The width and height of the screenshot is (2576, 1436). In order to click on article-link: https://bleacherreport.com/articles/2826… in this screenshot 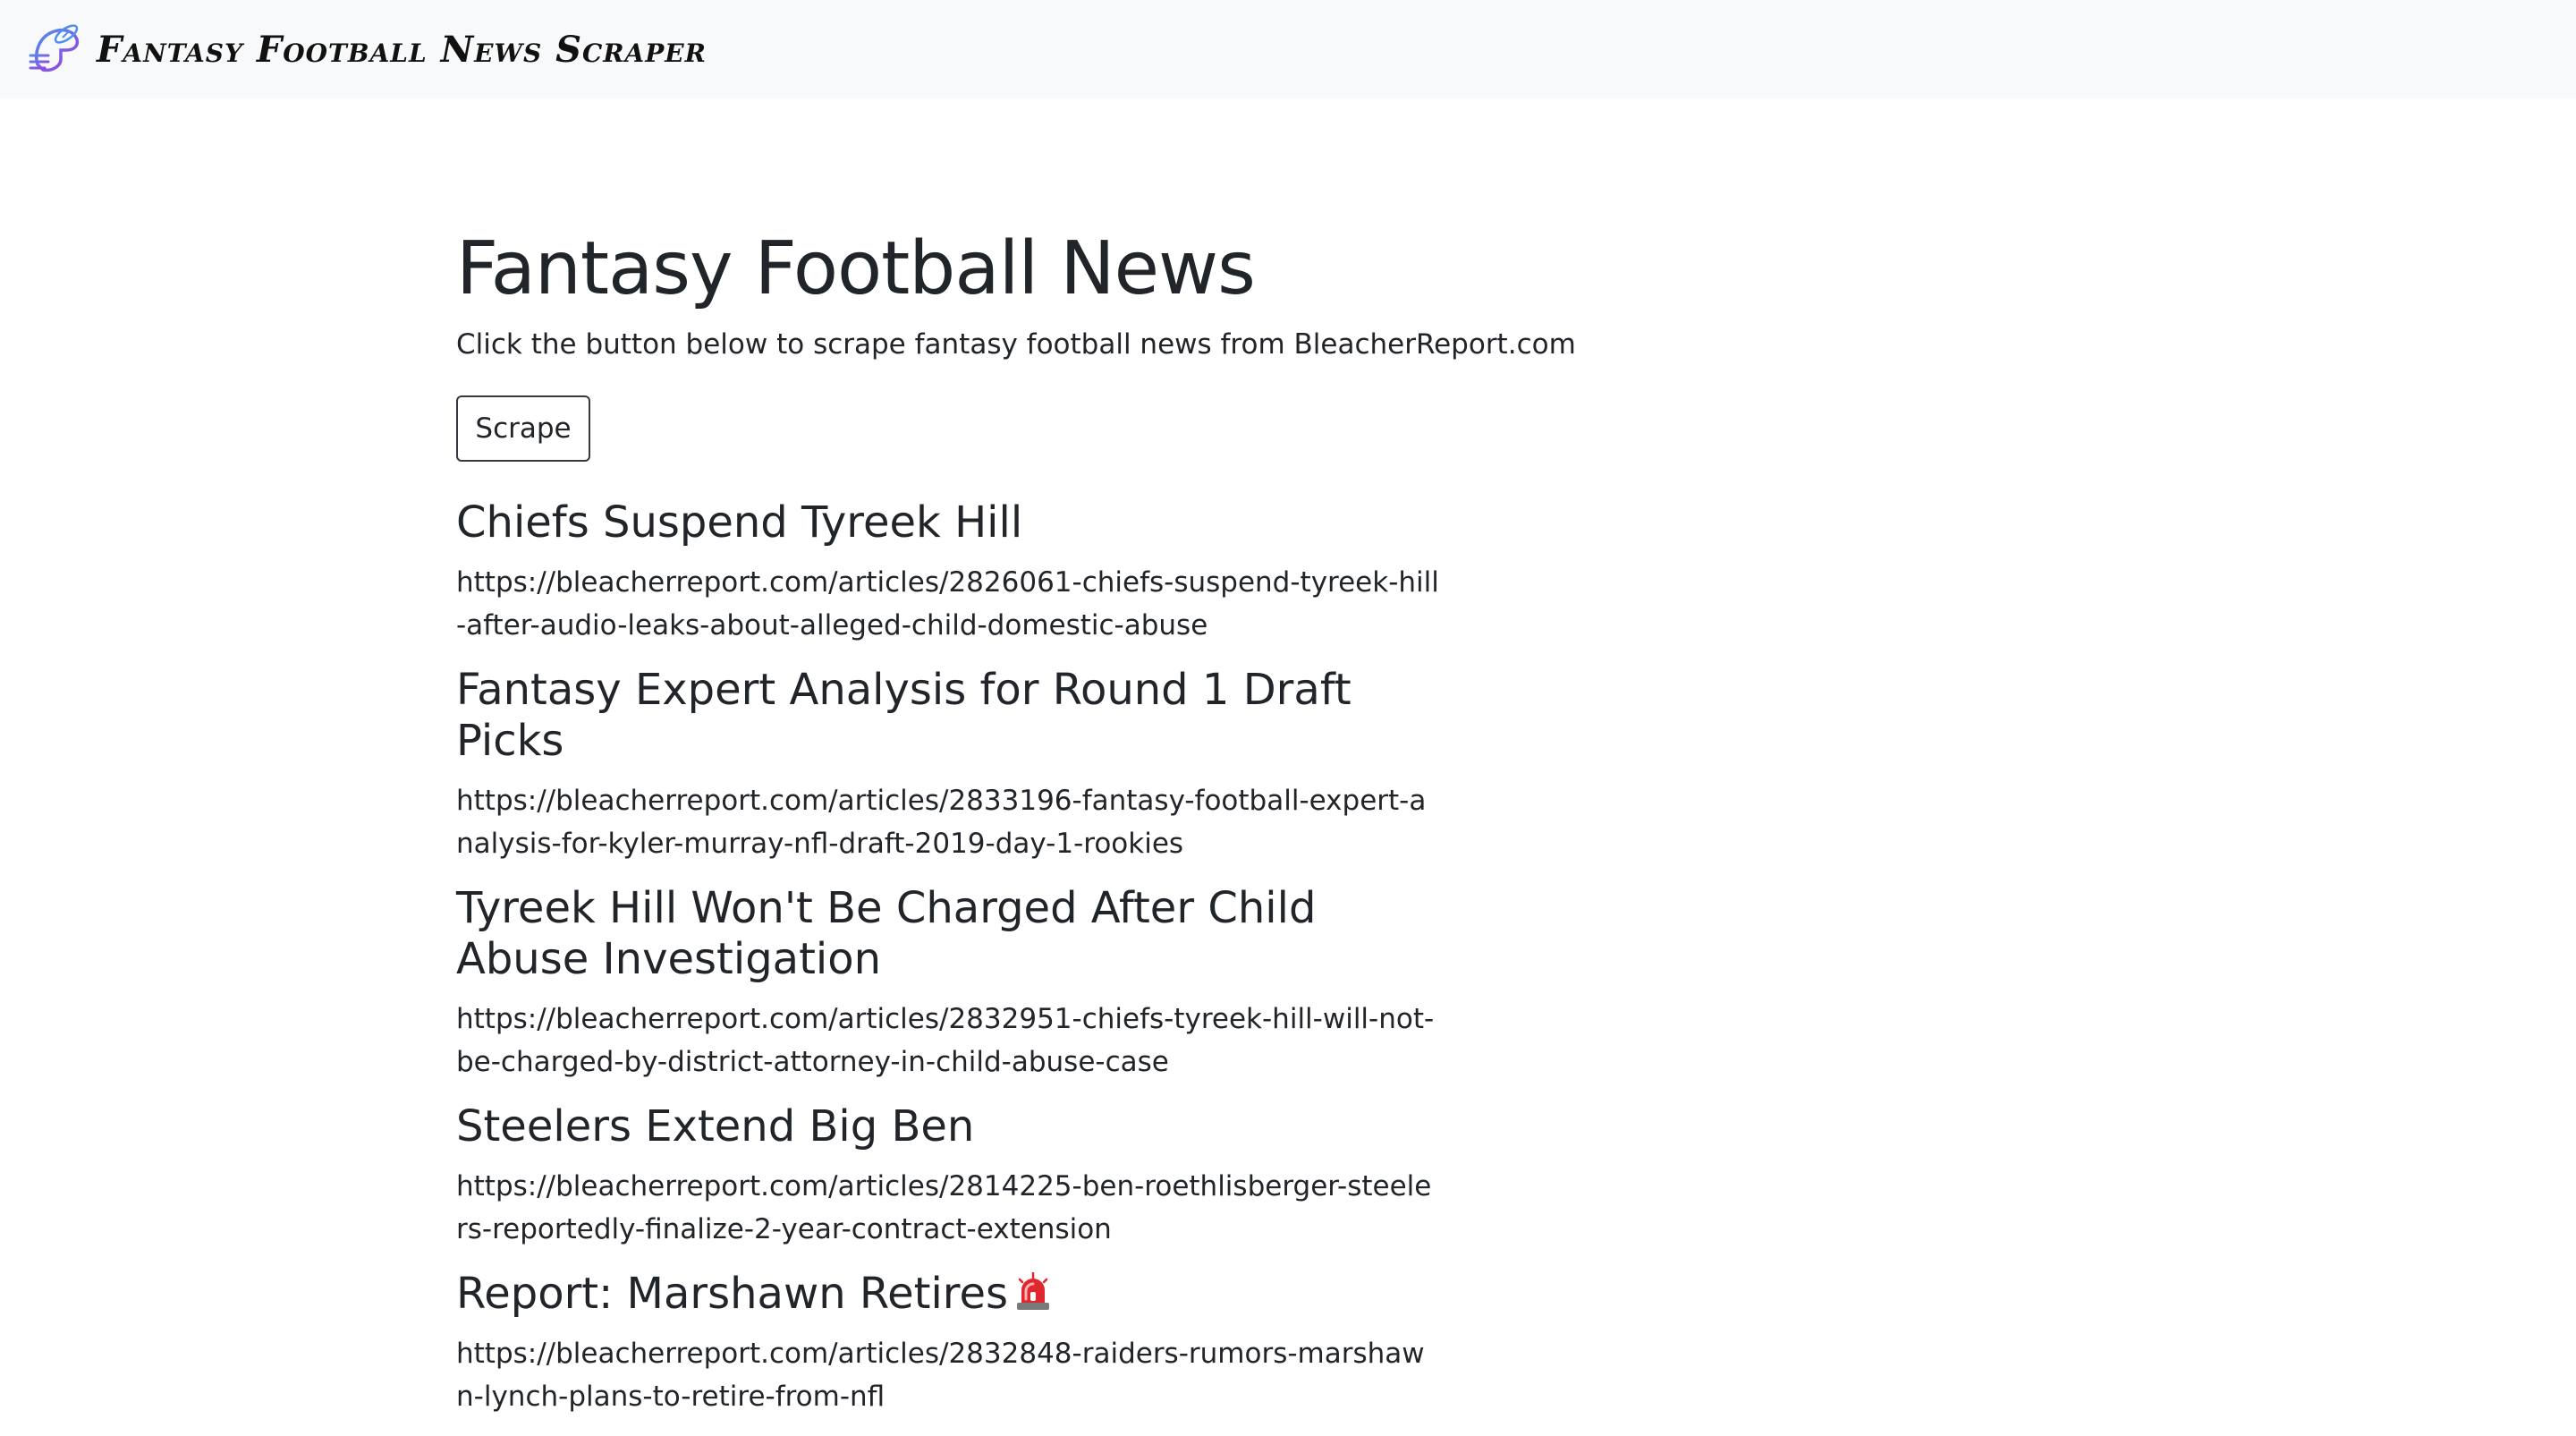, I will do `click(948, 604)`.